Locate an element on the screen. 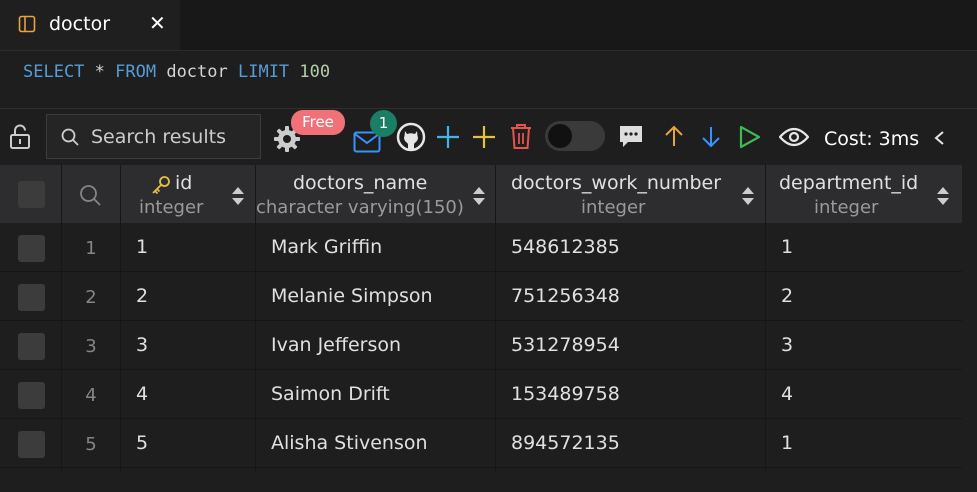  cell-department-id: 3 is located at coordinates (787, 345).